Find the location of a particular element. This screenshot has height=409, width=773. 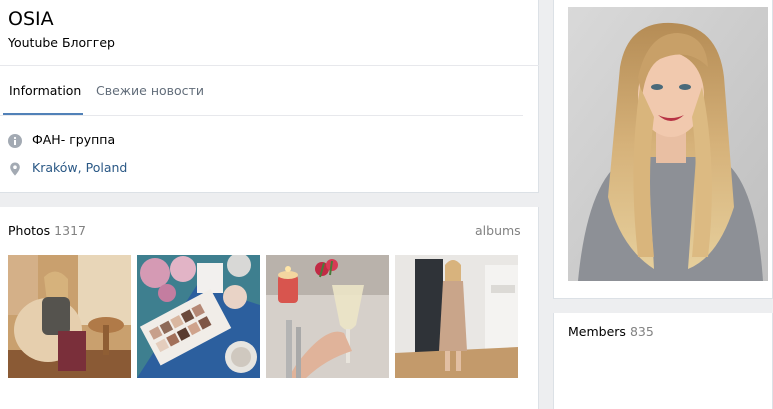

photos-header: Photos 1317 is located at coordinates (47, 231).